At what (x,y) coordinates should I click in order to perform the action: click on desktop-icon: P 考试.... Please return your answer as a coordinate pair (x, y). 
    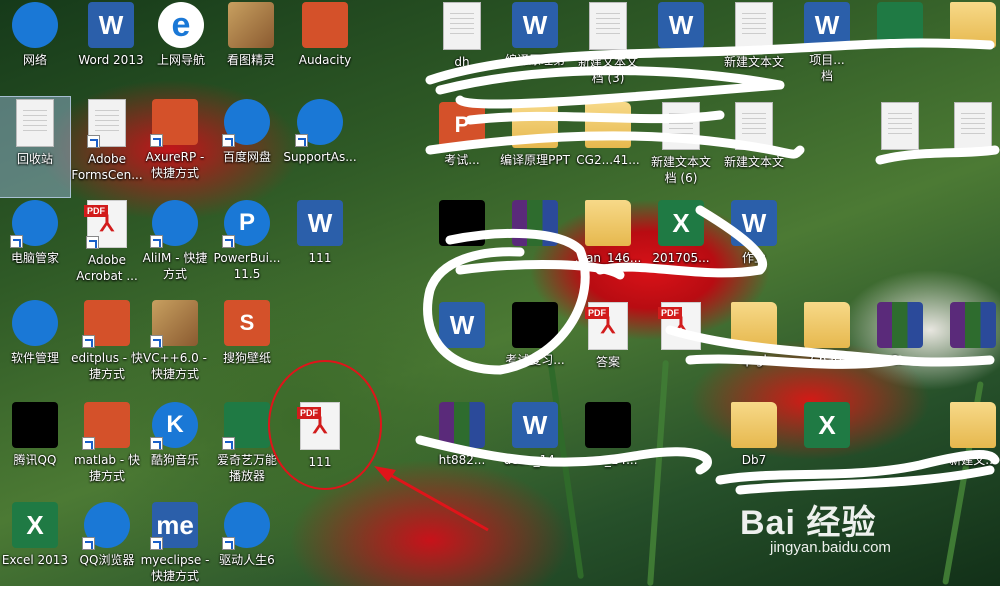
    Looking at the image, I should click on (462, 150).